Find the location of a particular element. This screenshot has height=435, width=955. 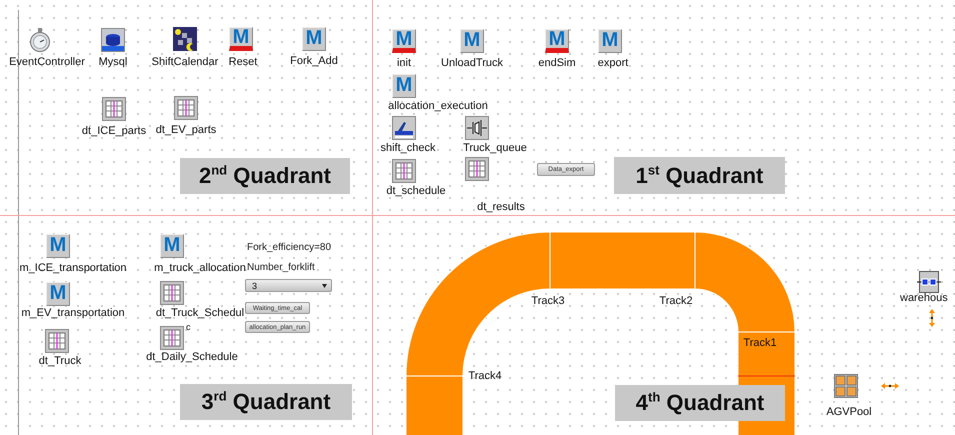

grid-icon is located at coordinates (846, 386).